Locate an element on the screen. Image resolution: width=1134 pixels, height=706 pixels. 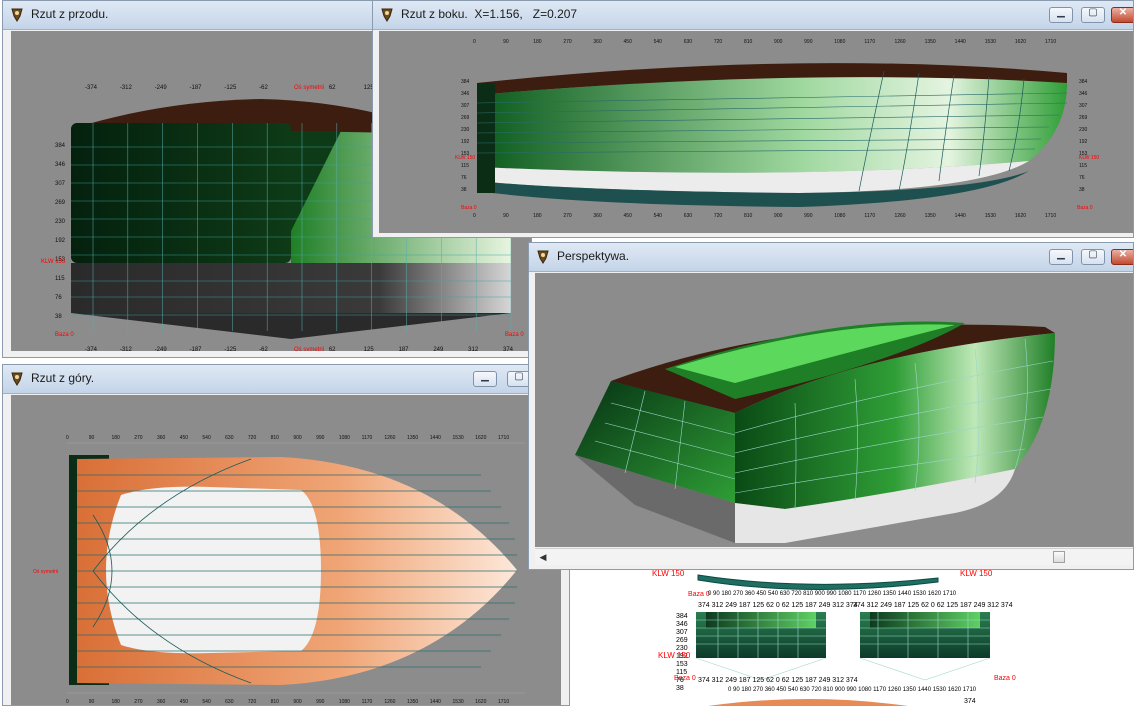
top-xtick-b-7: 630 is located at coordinates (229, 702).